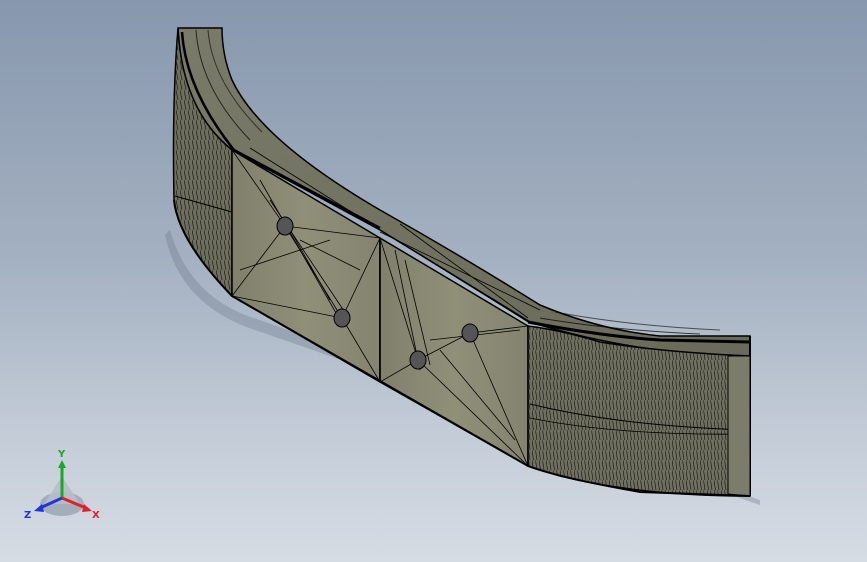 This screenshot has width=867, height=562. I want to click on triad-y-arrow-icon, so click(62, 464).